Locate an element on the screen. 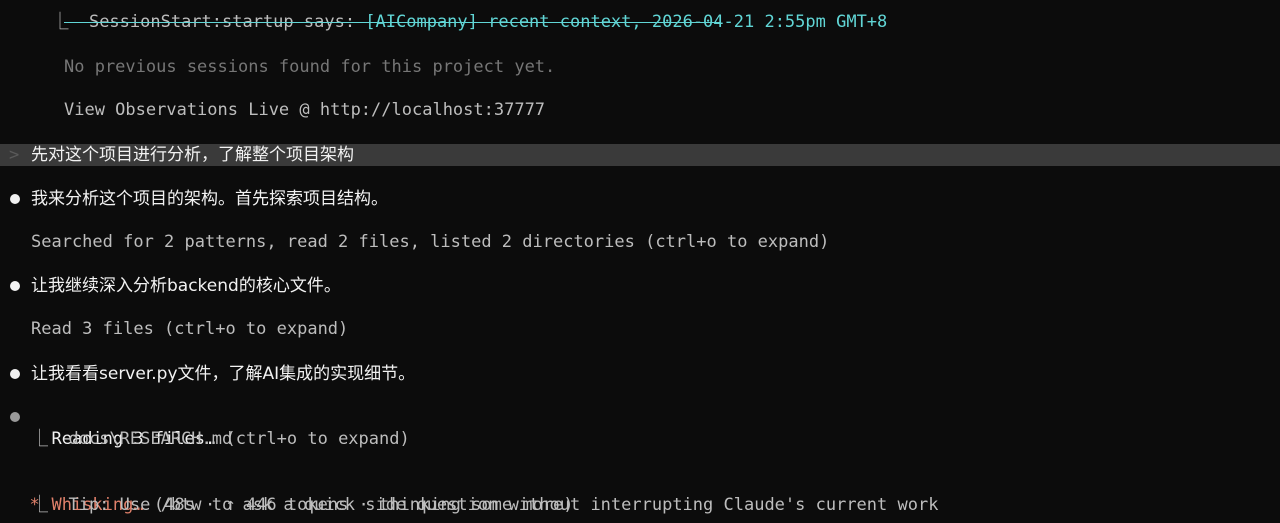 The image size is (1280, 523). active-tool-hint: (ctrl+o to expand) is located at coordinates (312, 439).